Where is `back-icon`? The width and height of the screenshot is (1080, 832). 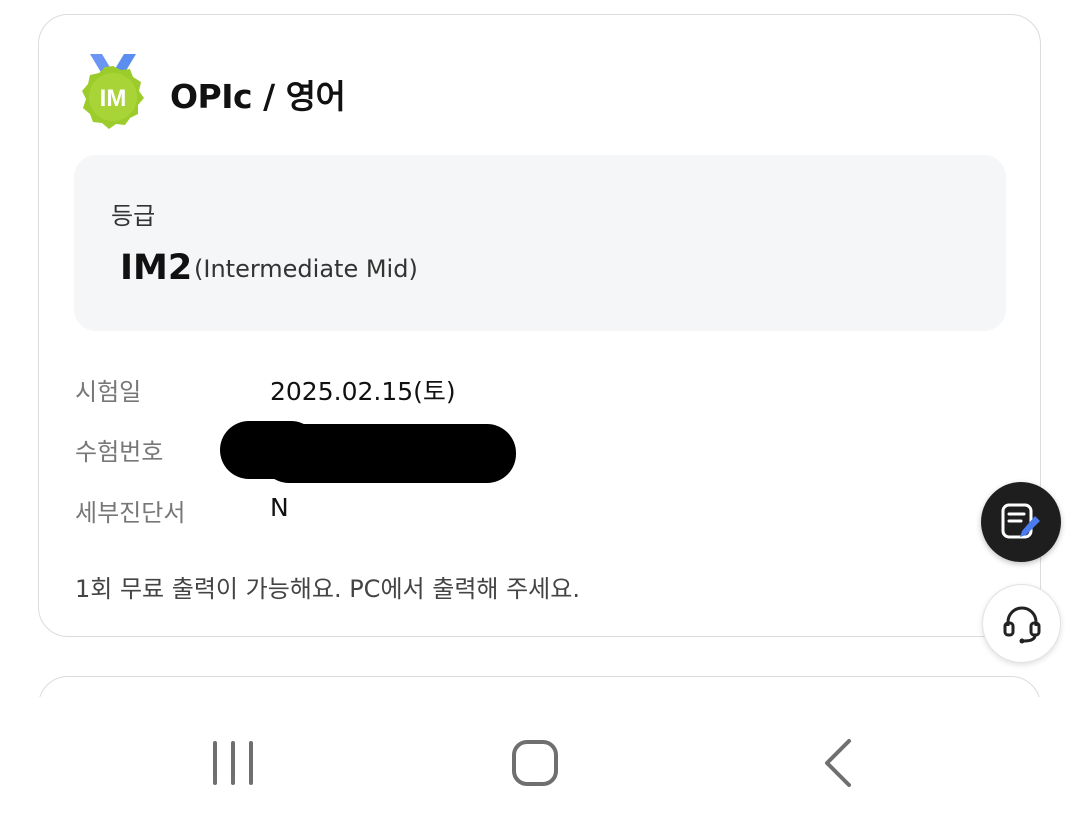
back-icon is located at coordinates (838, 763).